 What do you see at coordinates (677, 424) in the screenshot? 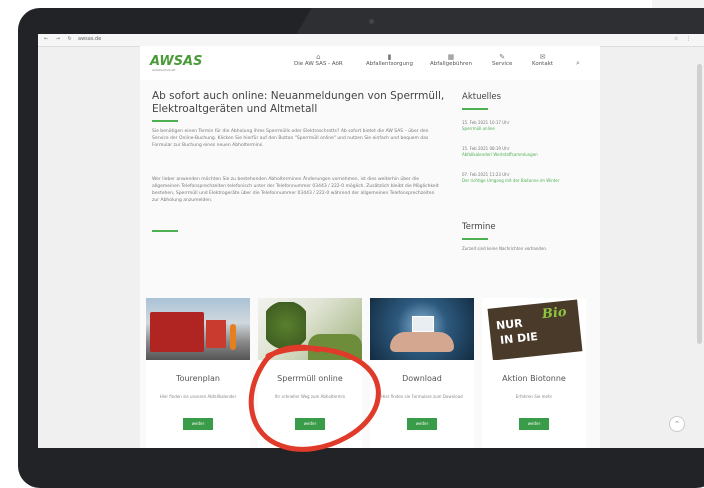
I see `scroll-to-top-icon: ⌃` at bounding box center [677, 424].